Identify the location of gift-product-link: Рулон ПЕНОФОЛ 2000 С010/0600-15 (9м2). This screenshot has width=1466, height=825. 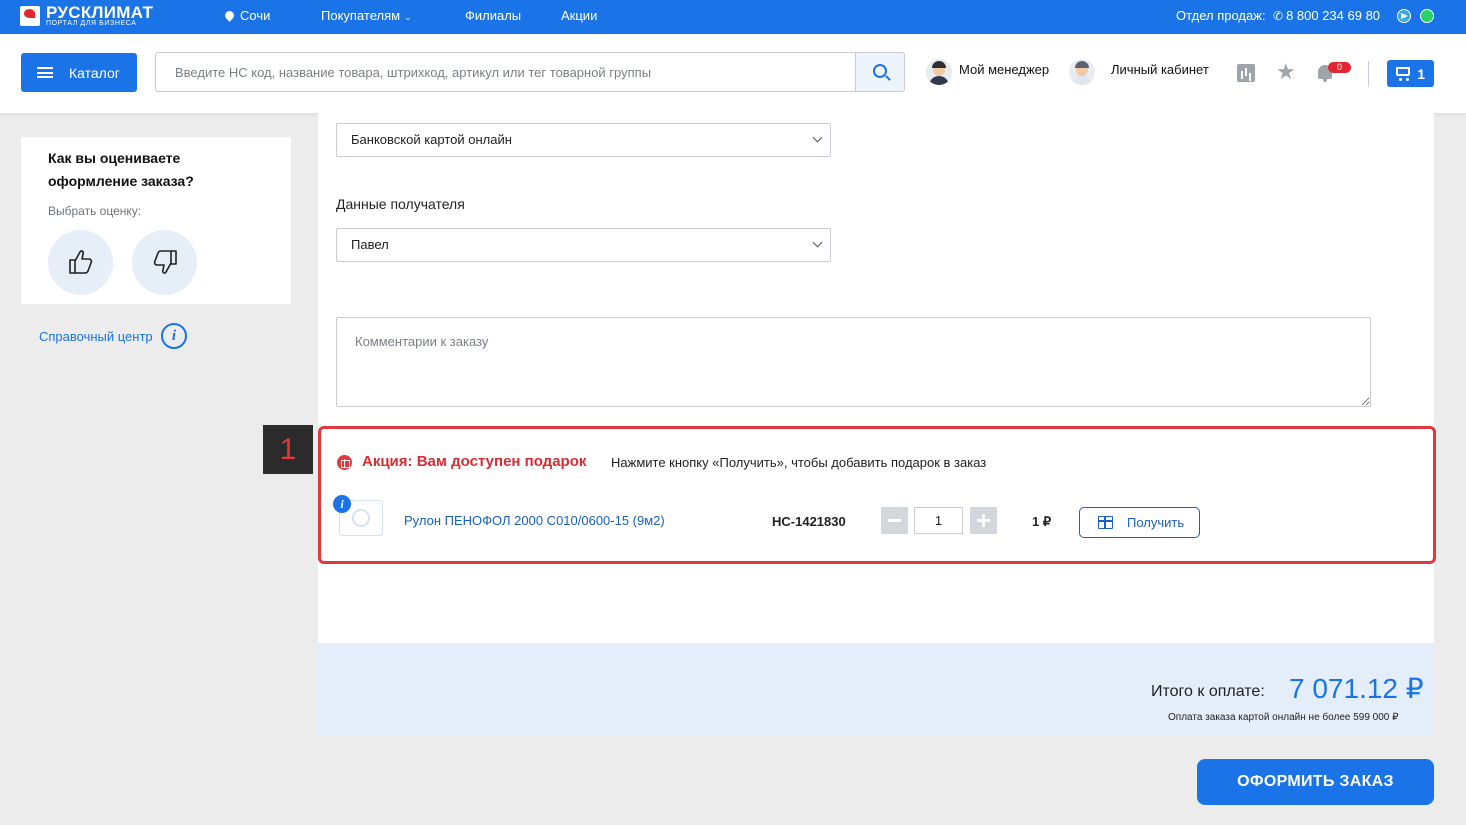
(534, 520).